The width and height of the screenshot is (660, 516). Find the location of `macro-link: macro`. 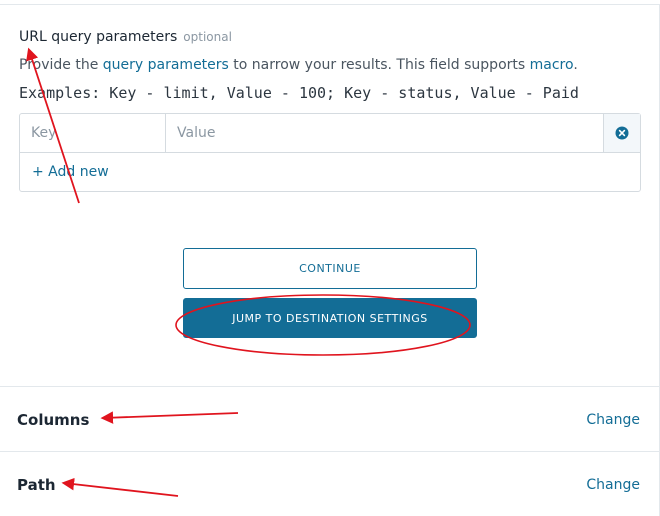

macro-link: macro is located at coordinates (552, 65).